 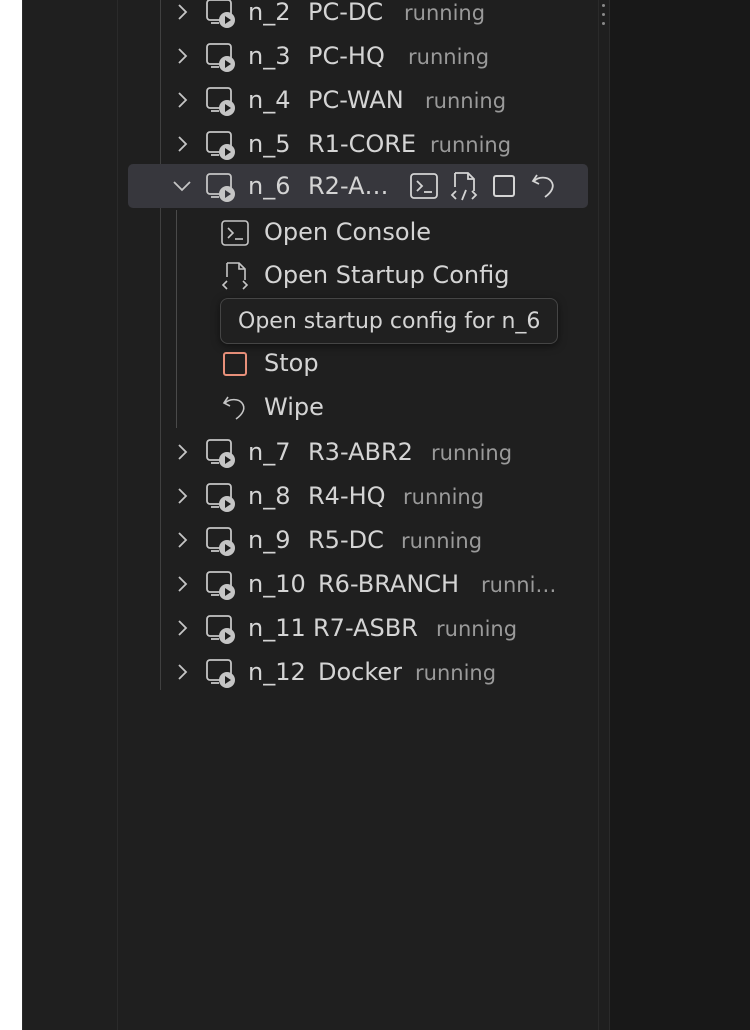 I want to click on tree-node-n_9: n_9 R5-DC running, so click(x=358, y=540).